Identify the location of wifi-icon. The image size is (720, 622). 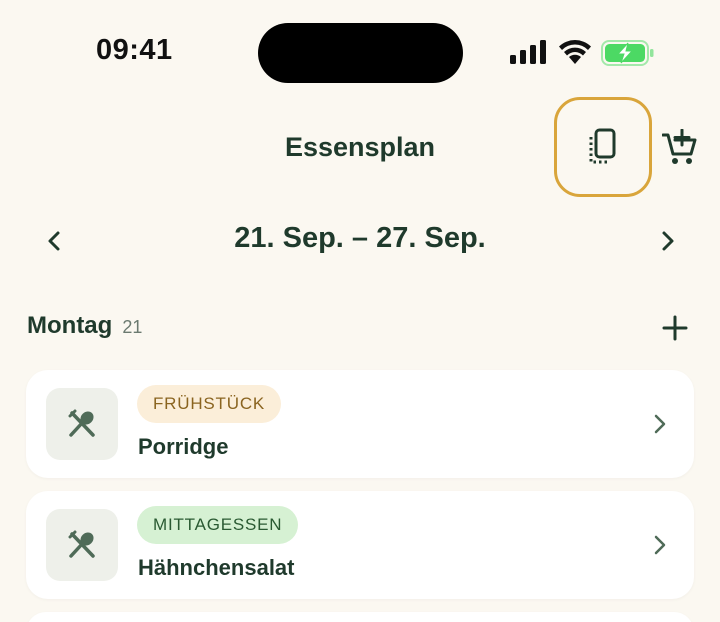
(575, 52).